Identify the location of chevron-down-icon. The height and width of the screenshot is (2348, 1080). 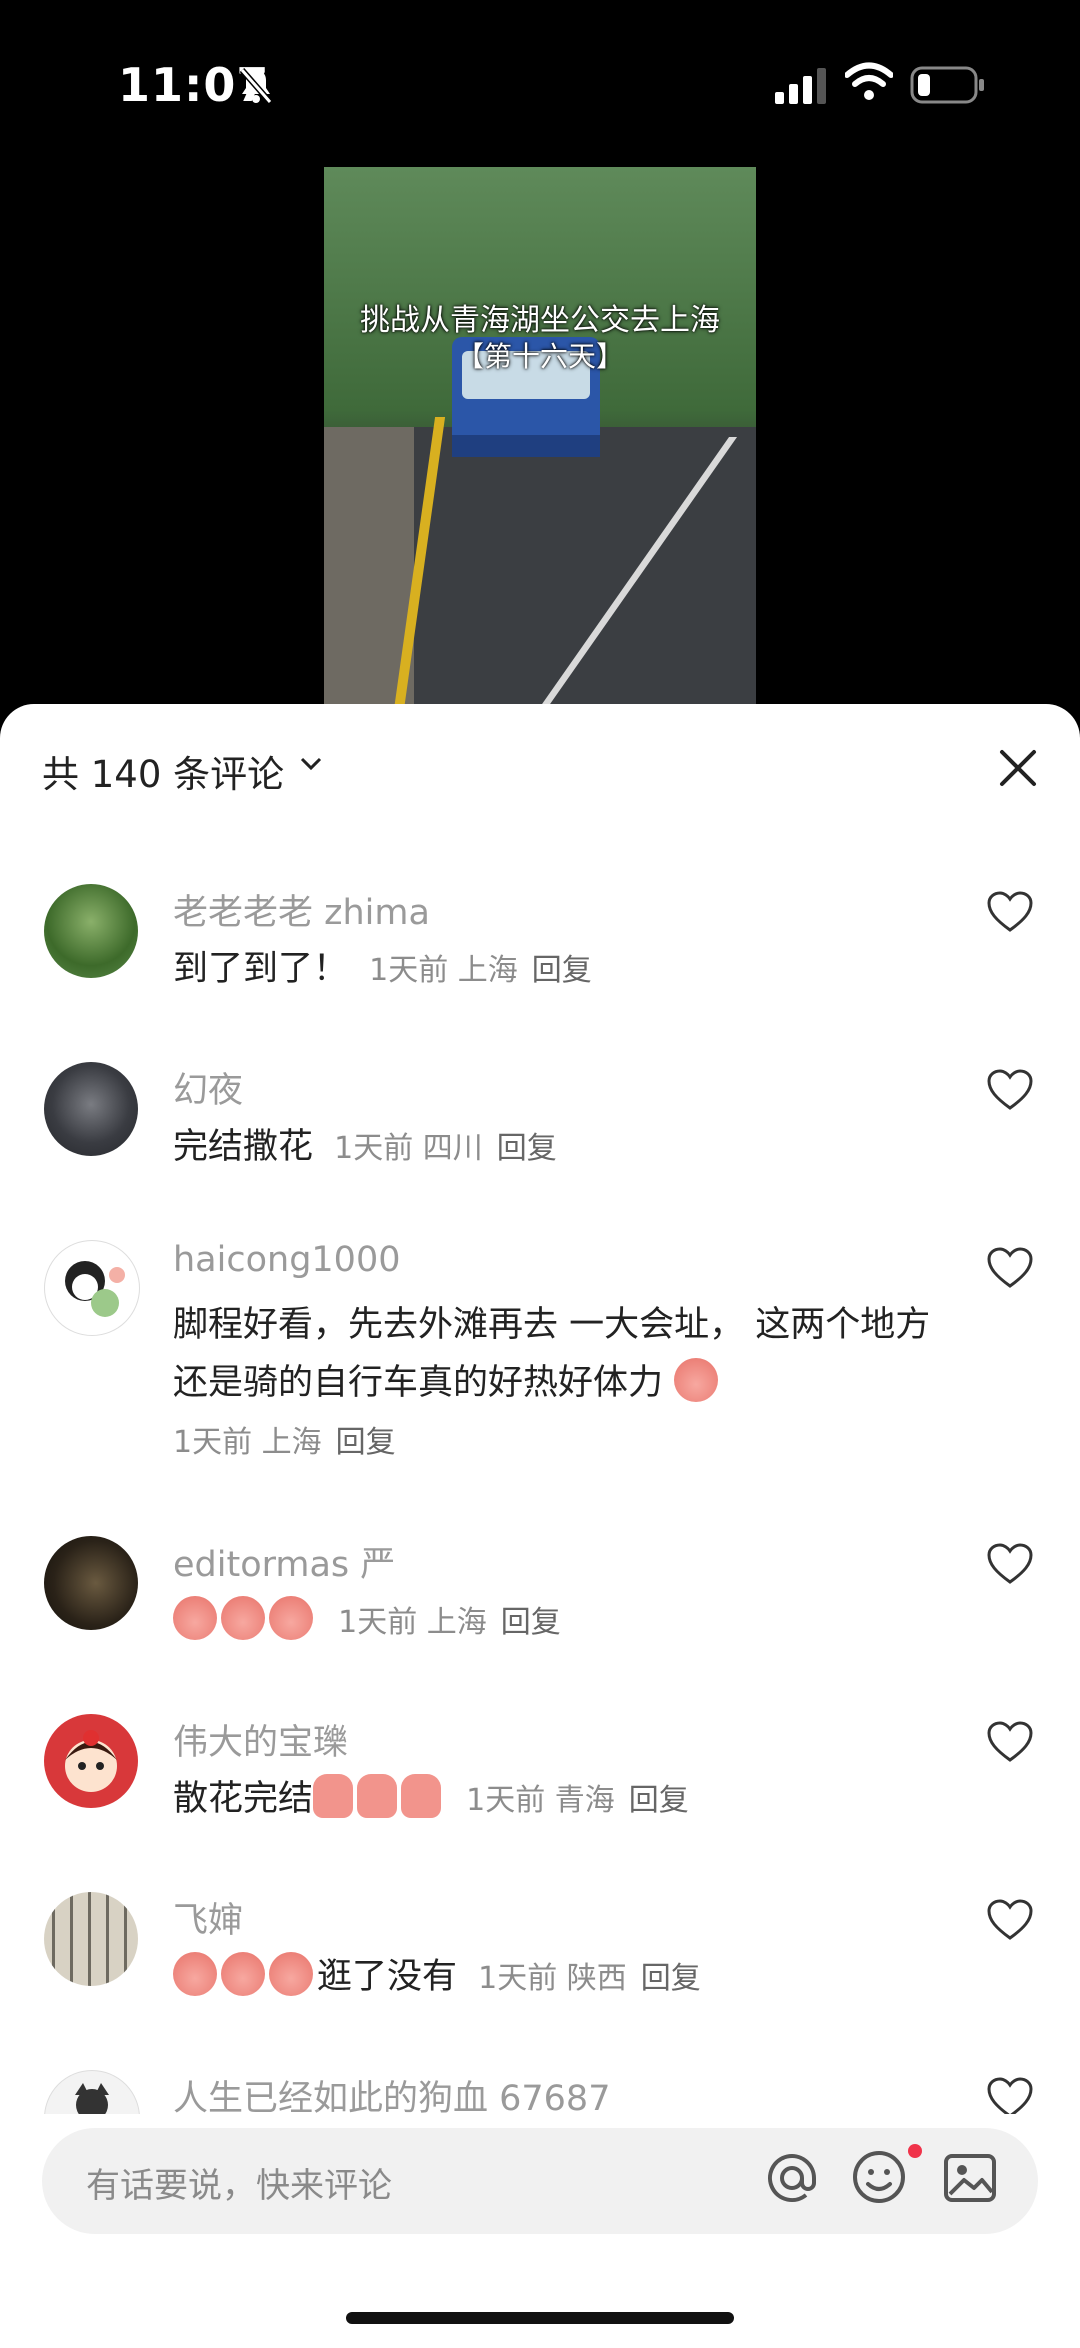
(311, 764).